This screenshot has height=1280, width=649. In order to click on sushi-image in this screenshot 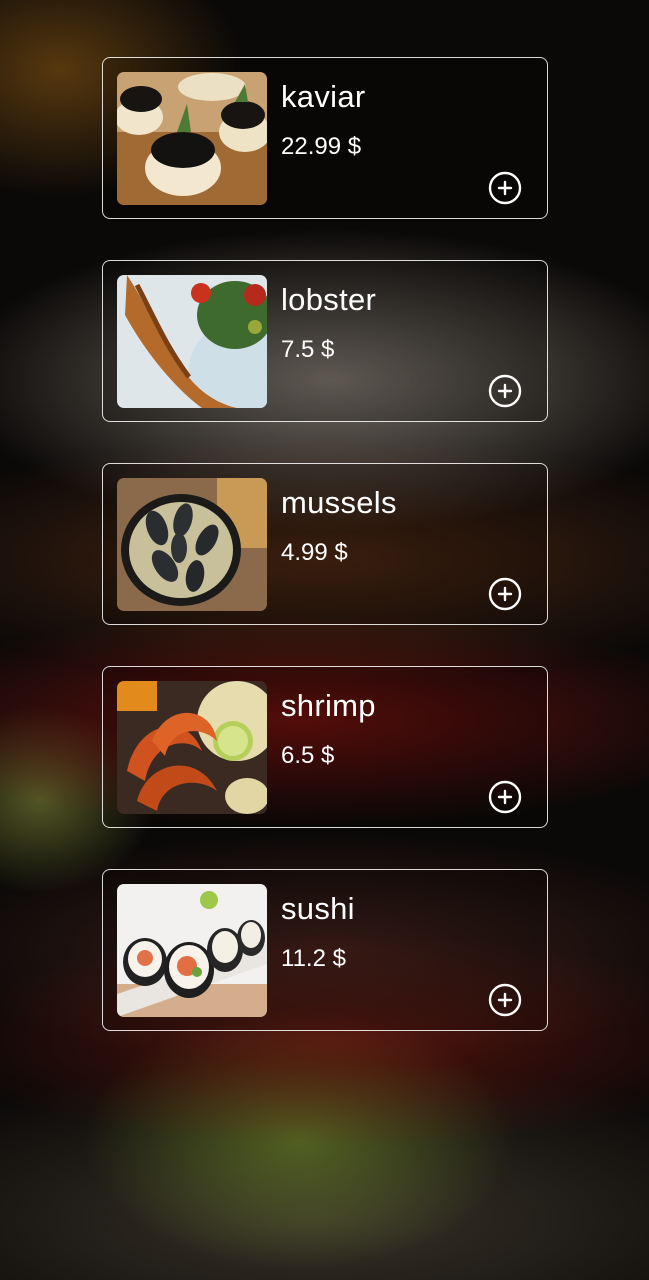, I will do `click(192, 950)`.